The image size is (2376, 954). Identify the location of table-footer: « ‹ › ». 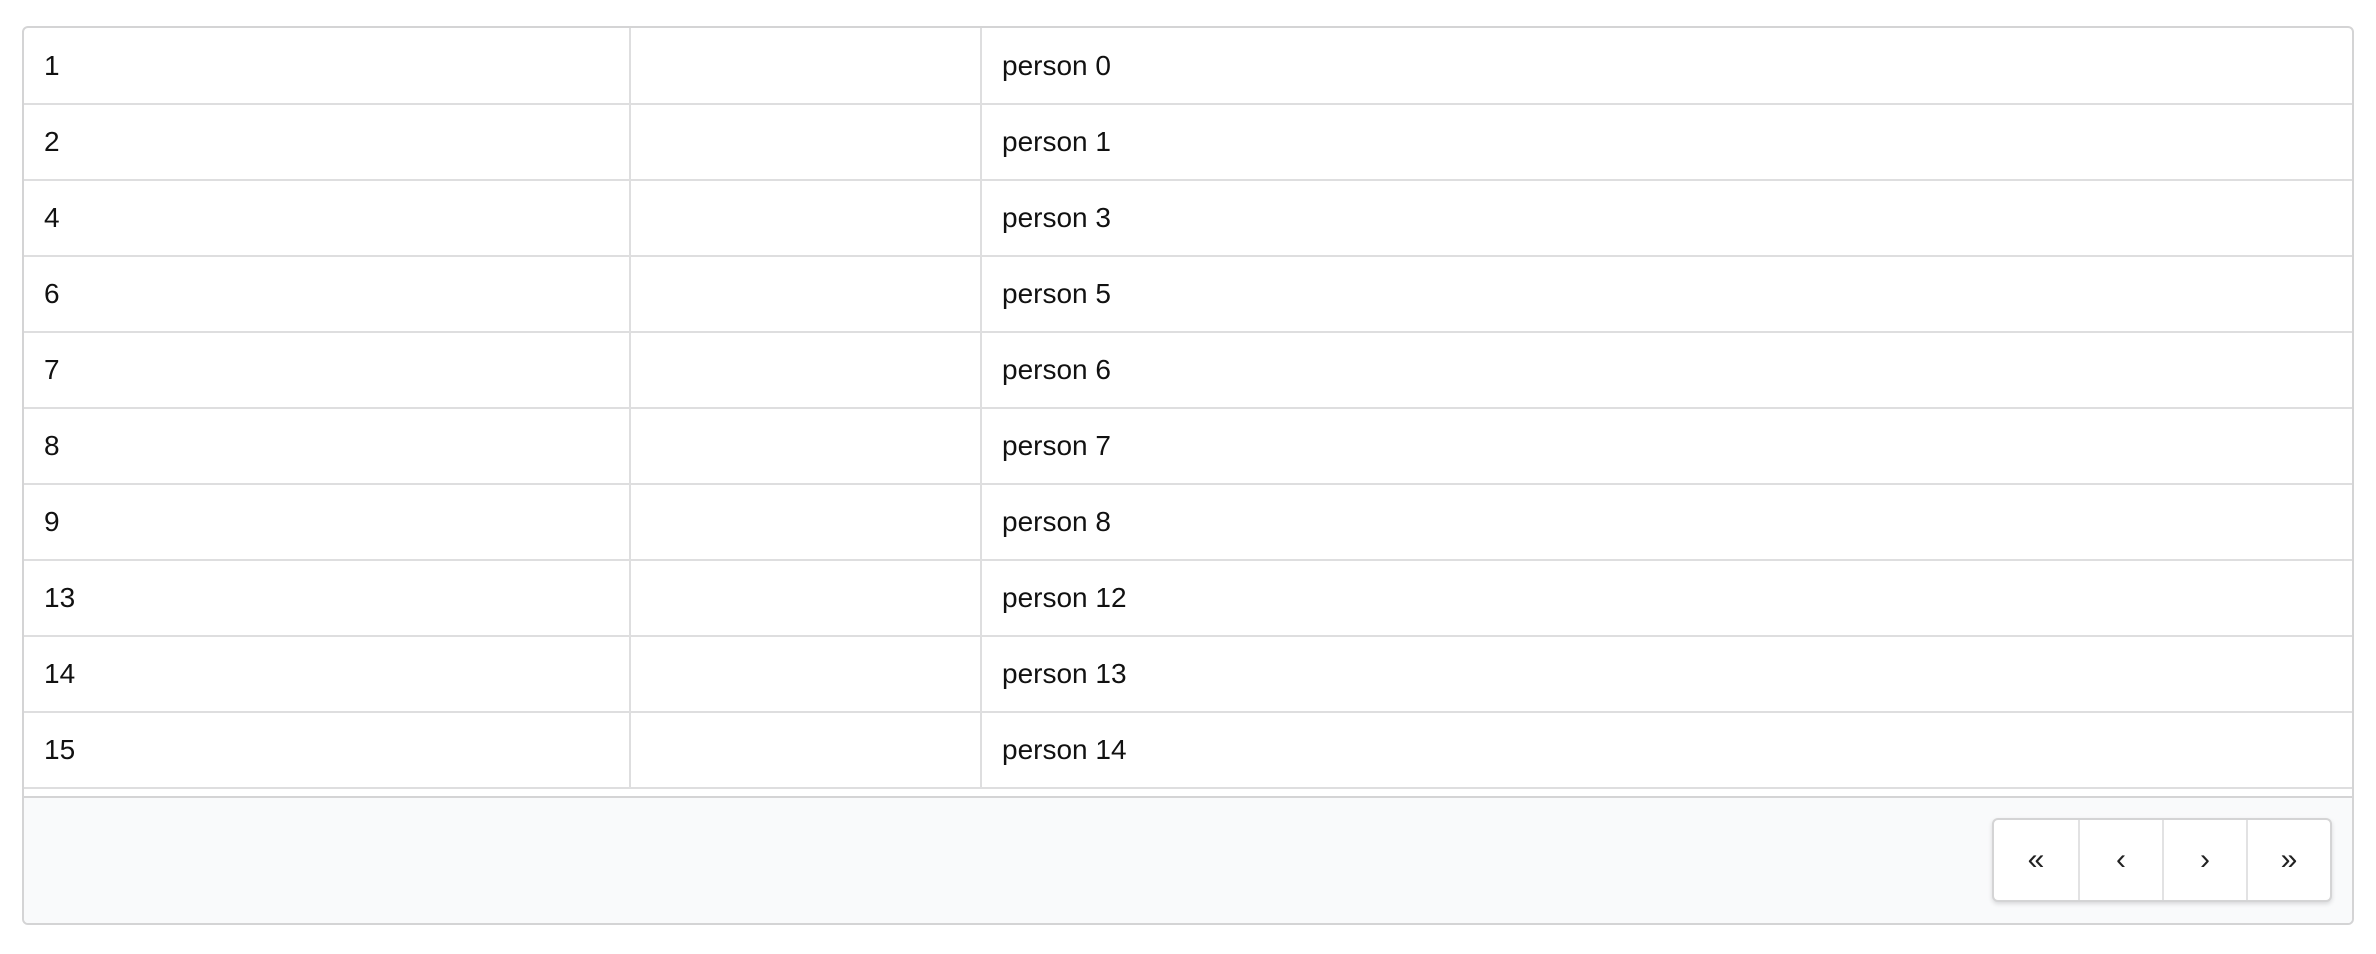
(1188, 859).